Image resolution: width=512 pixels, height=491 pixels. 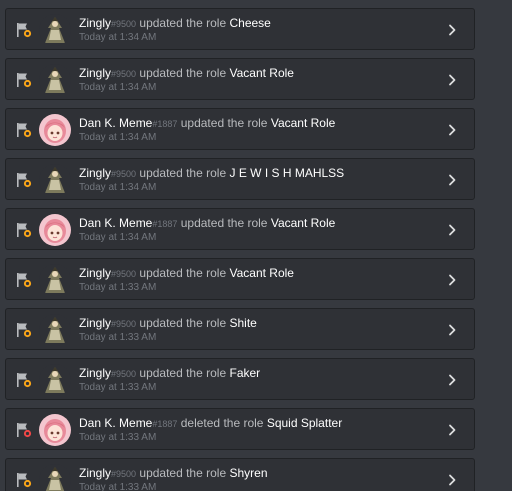 I want to click on entry-description: Zingly#9500 updated the role Shite, so click(x=168, y=324).